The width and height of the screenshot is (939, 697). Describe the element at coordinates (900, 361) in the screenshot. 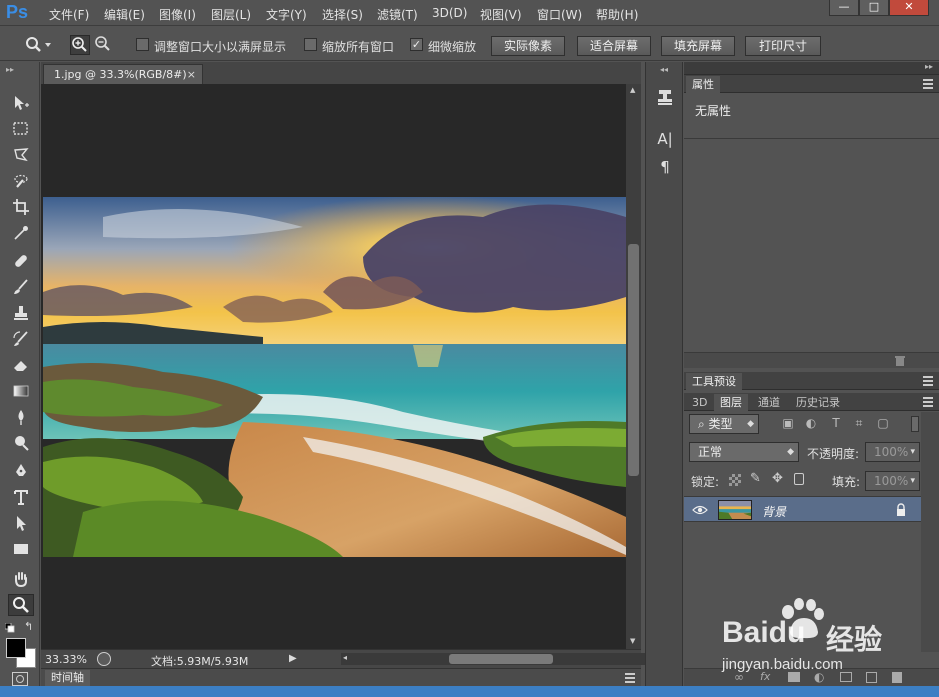

I see `trash-icon` at that location.